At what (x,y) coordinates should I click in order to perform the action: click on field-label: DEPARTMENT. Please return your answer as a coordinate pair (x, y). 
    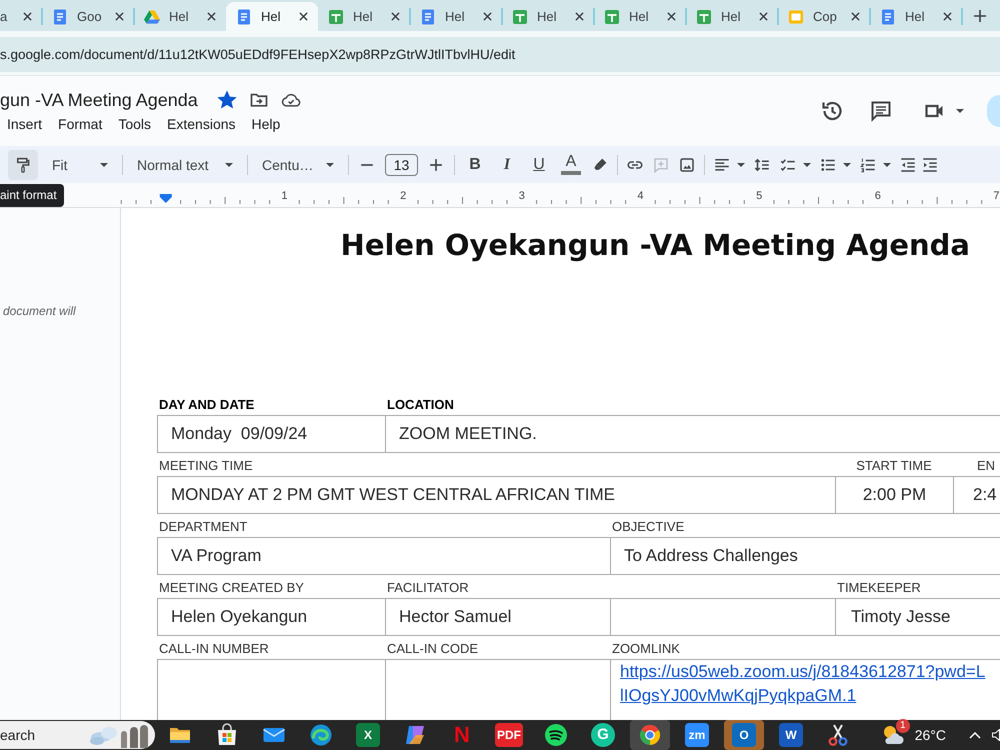
    Looking at the image, I should click on (203, 527).